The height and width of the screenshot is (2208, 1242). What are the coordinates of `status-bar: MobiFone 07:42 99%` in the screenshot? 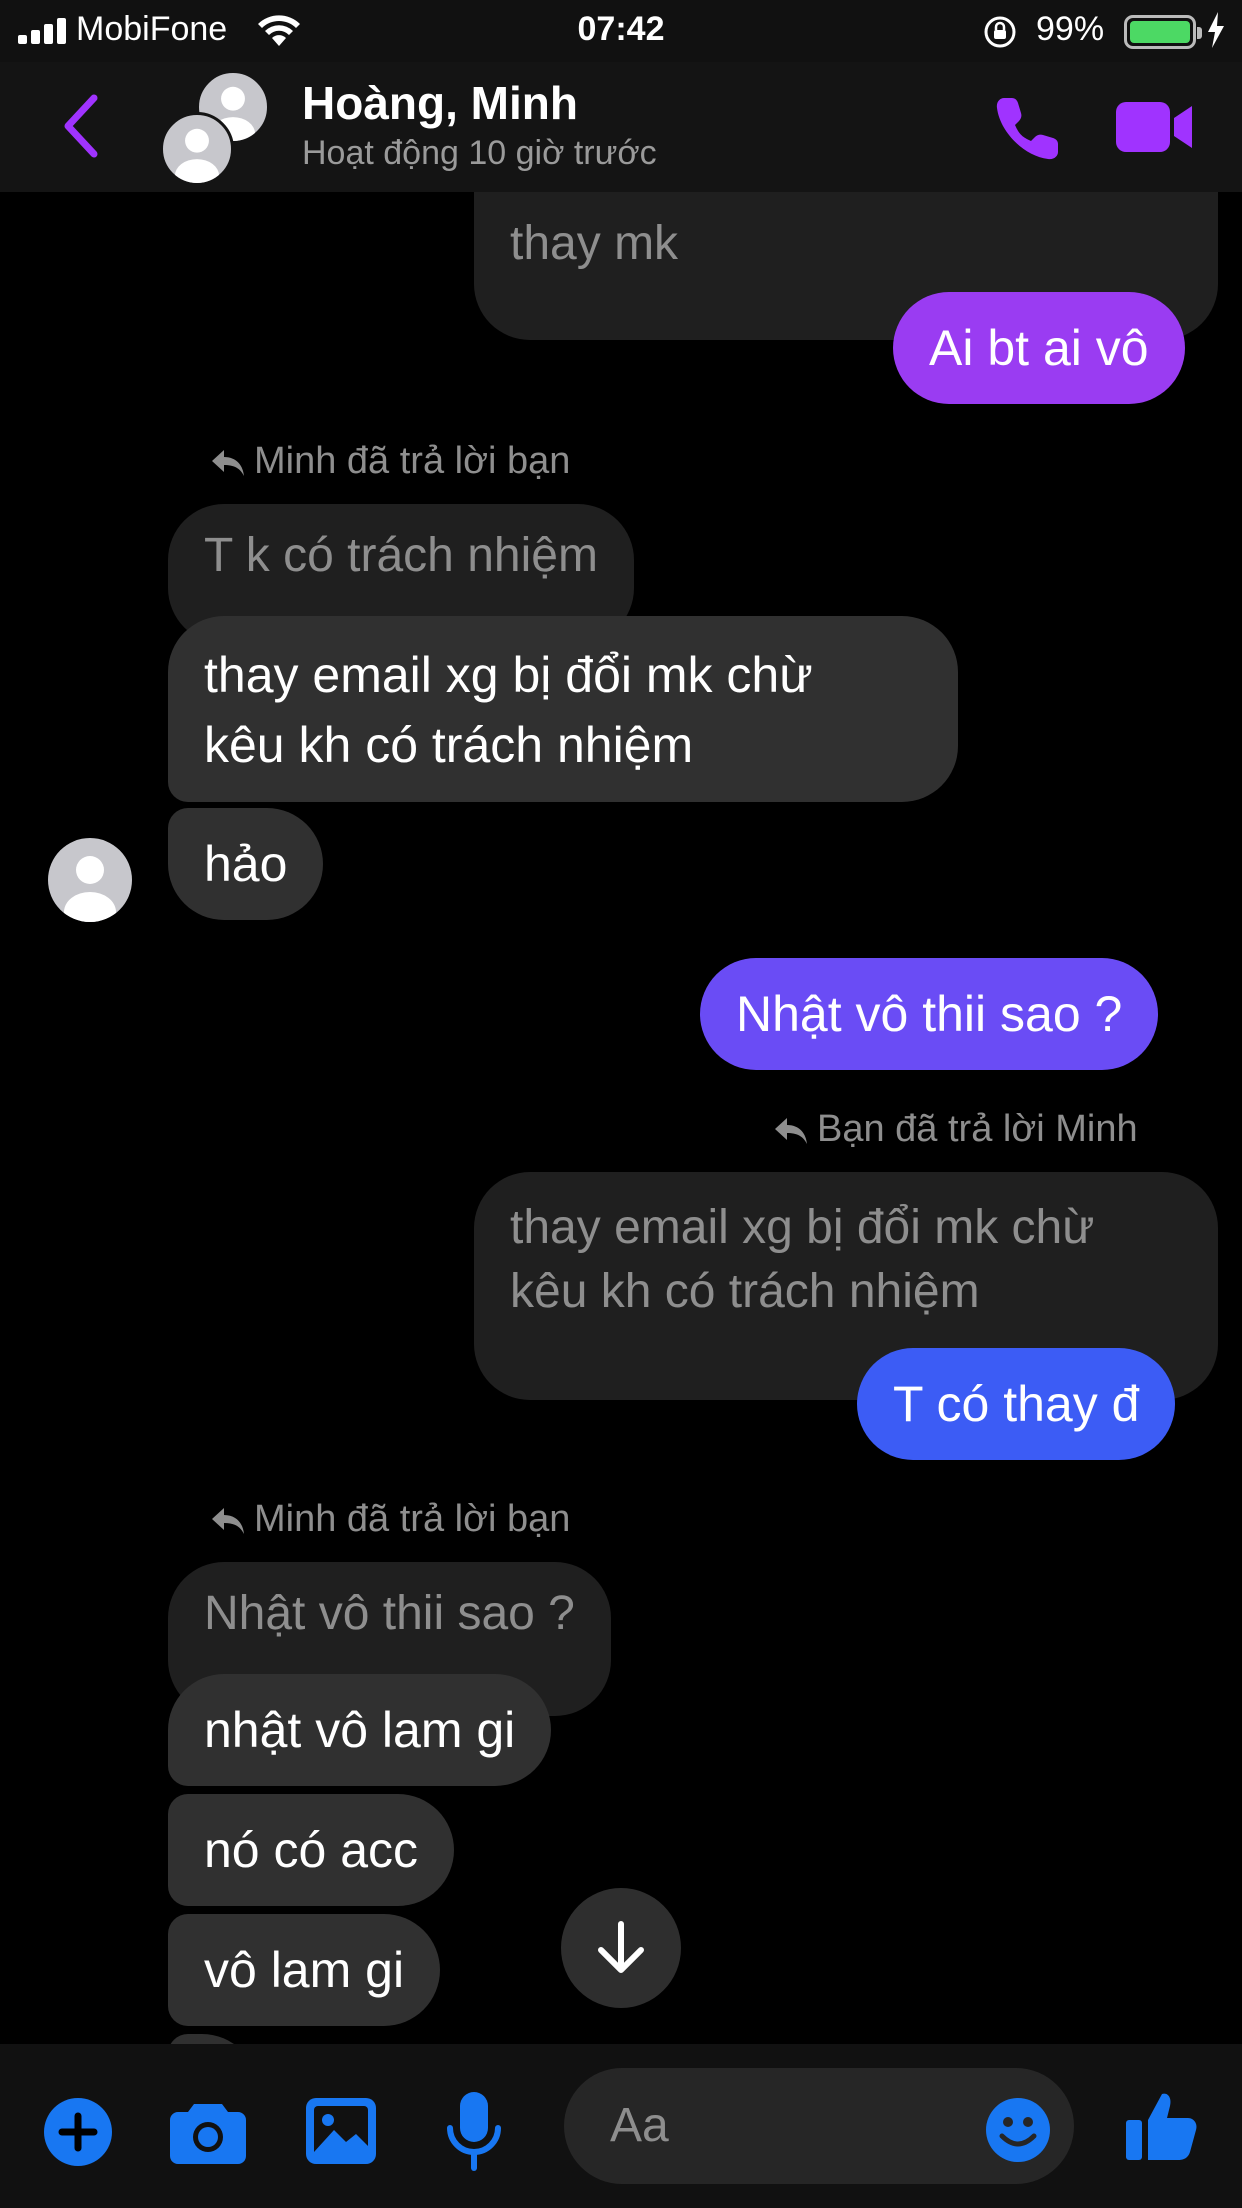 It's located at (621, 31).